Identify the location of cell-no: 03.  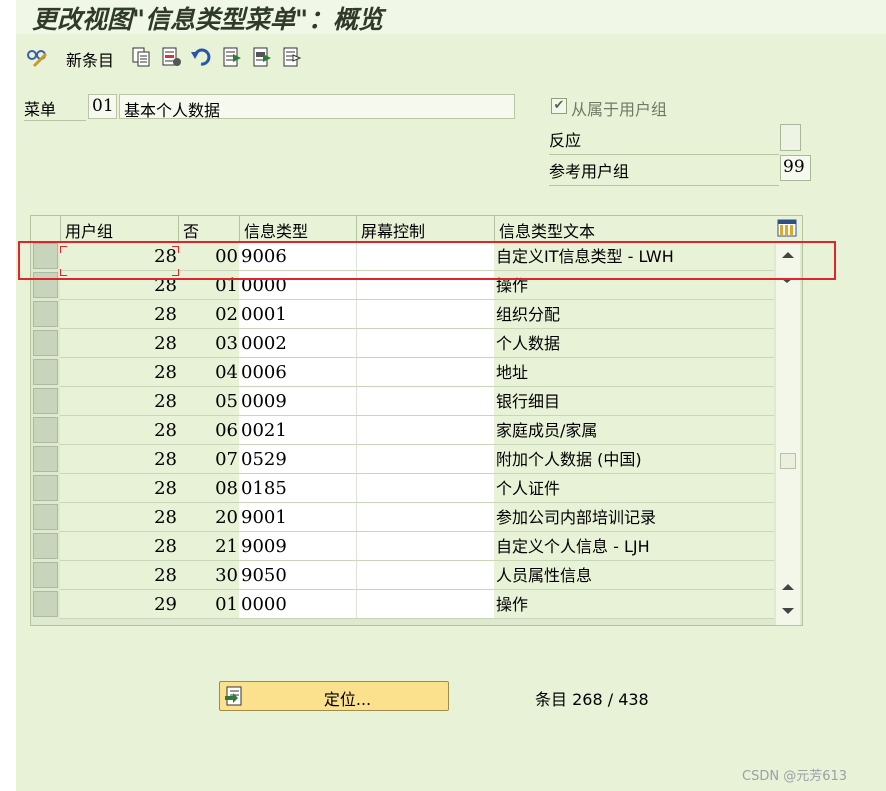
(208, 343).